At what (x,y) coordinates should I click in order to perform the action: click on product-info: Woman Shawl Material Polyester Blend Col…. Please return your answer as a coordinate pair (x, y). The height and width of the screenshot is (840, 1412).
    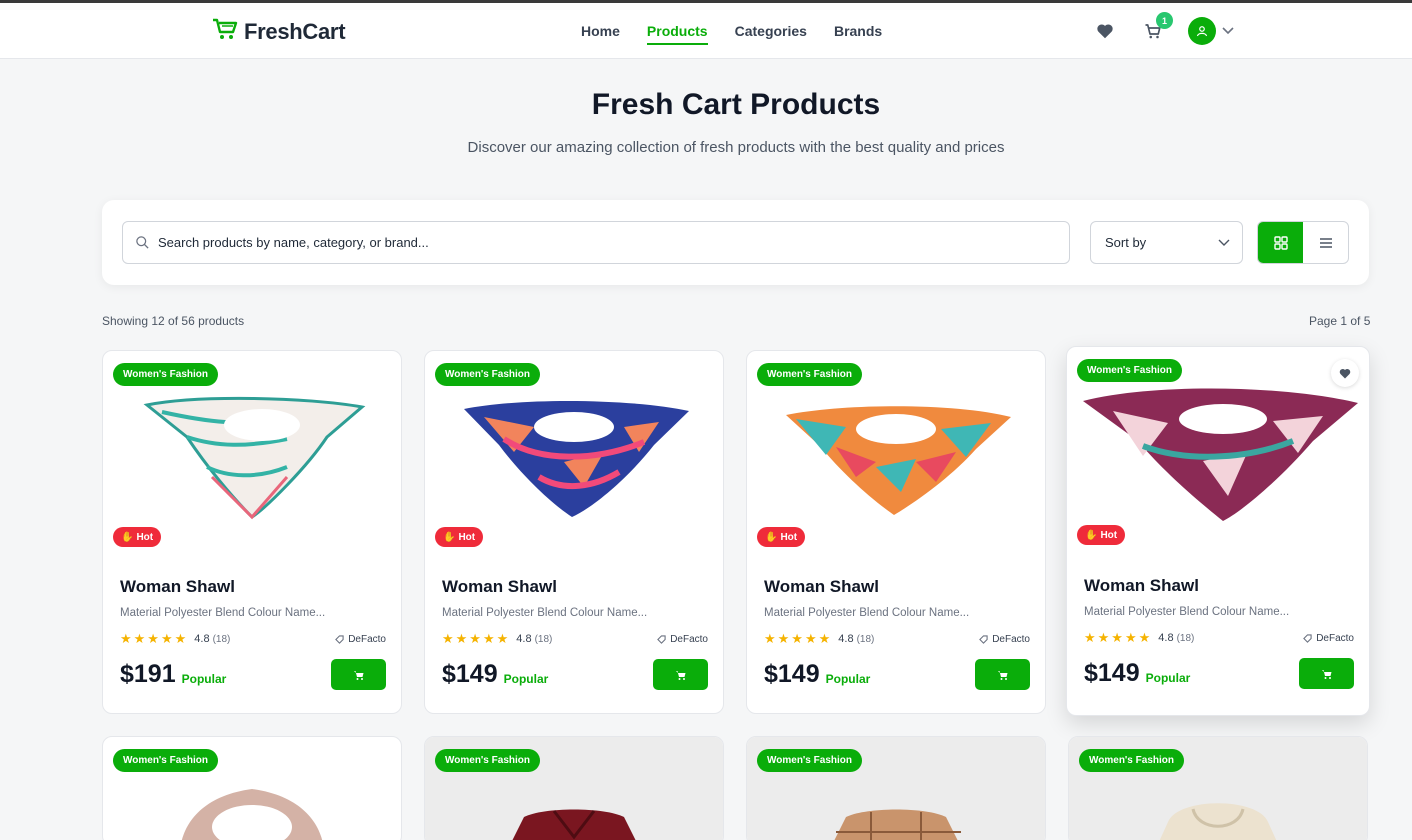
    Looking at the image, I should click on (1219, 632).